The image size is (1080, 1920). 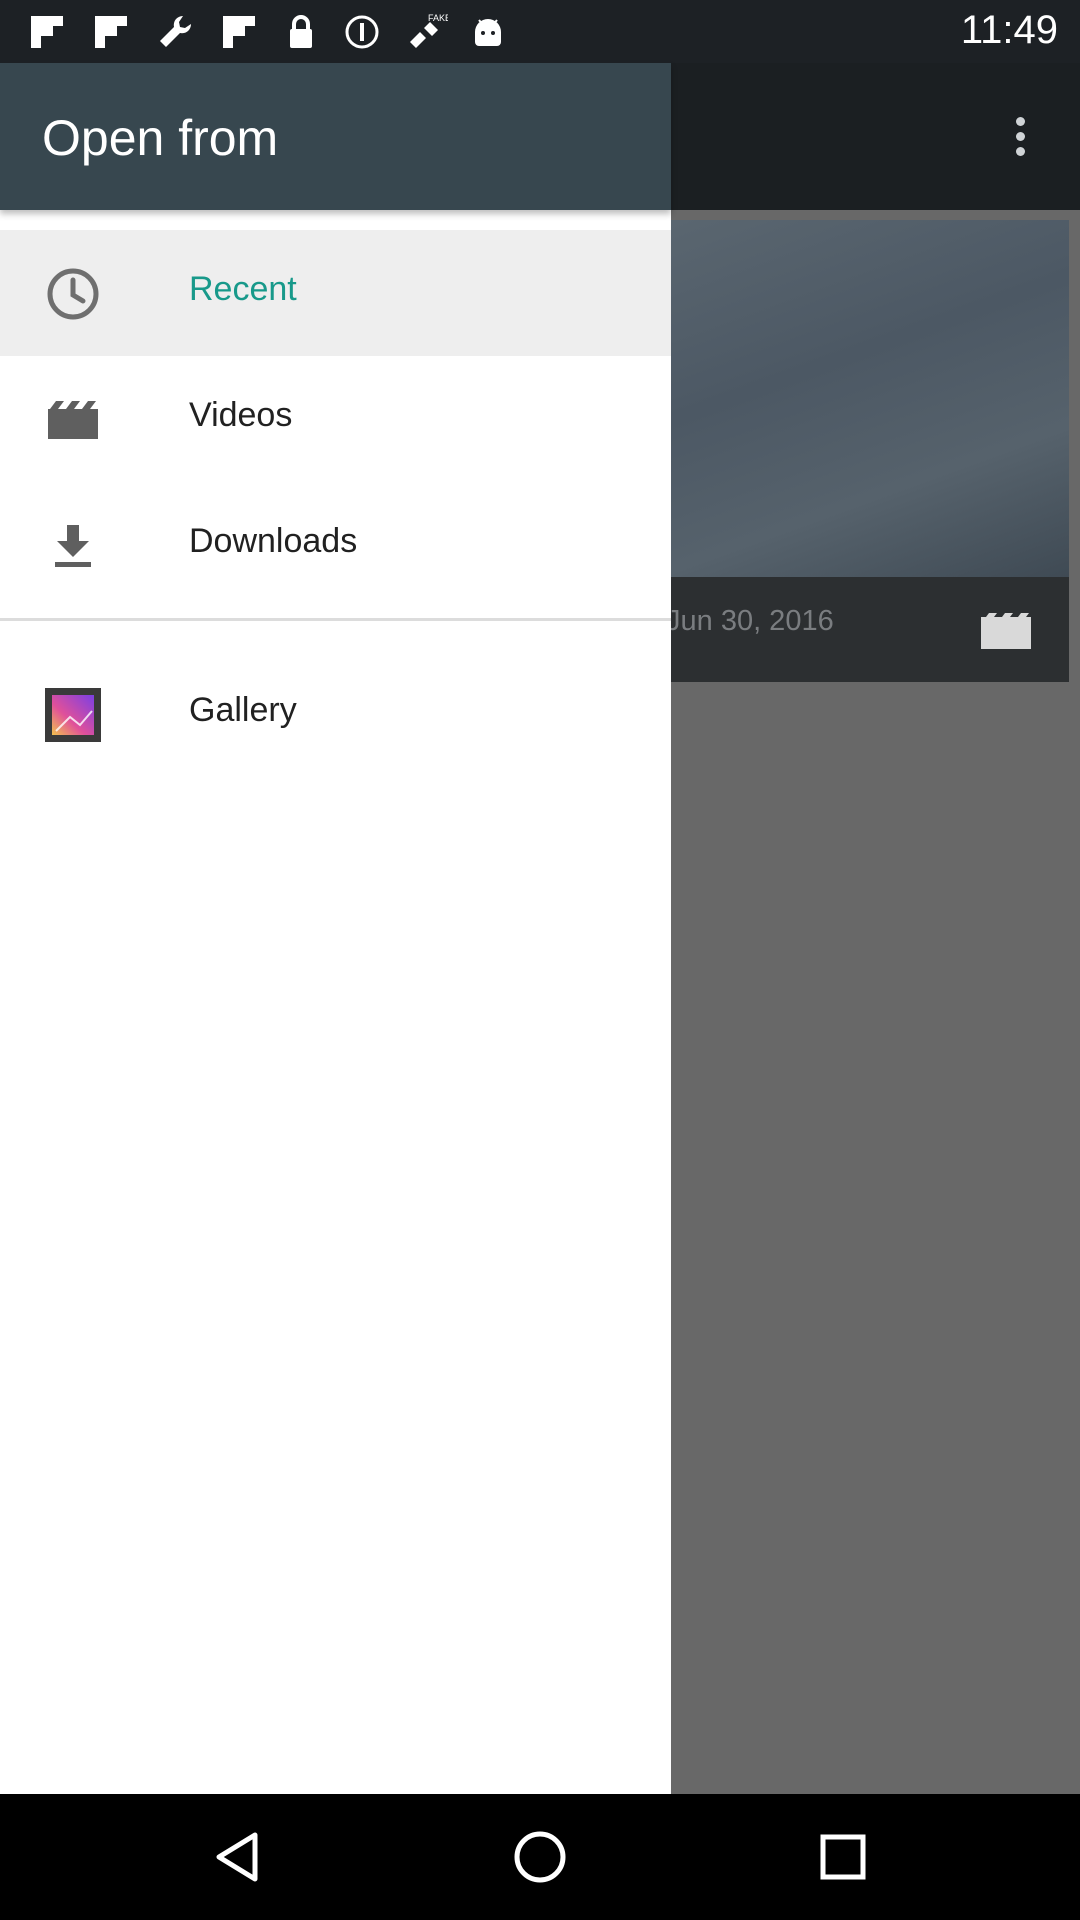 I want to click on drawer-divider, so click(x=335, y=619).